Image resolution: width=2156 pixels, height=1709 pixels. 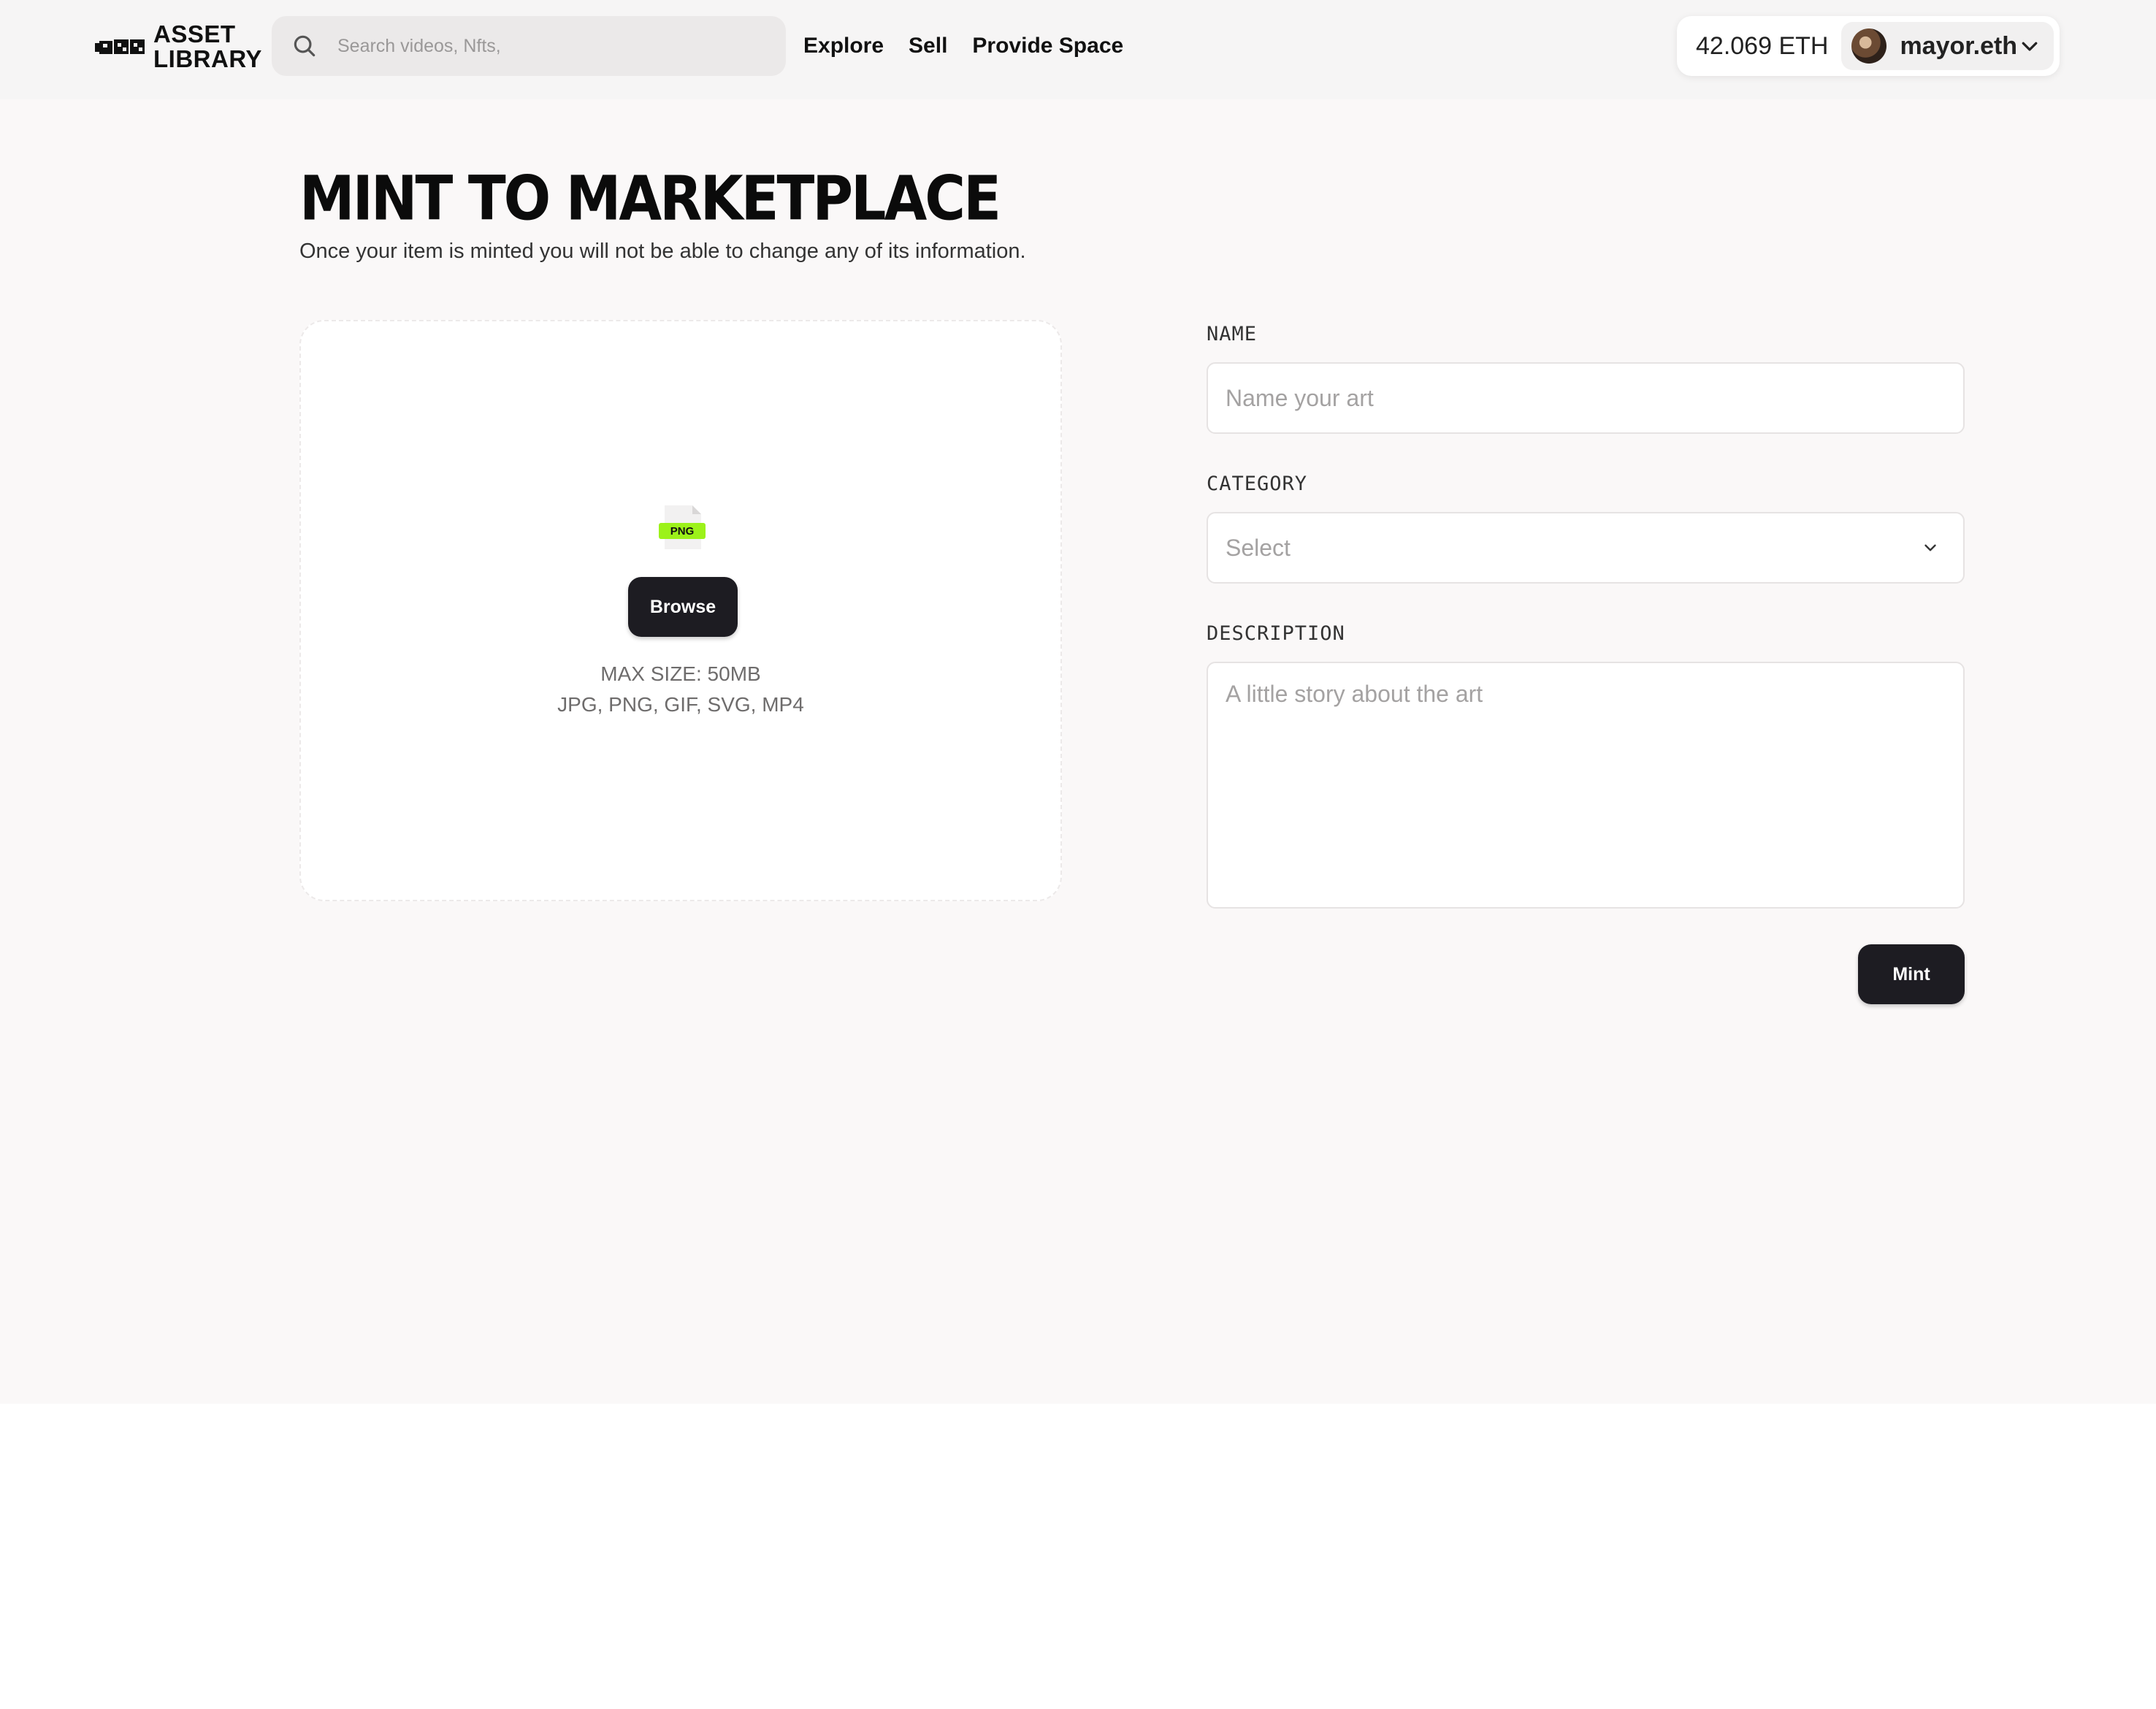 What do you see at coordinates (1047, 46) in the screenshot?
I see `nav-provide-space-link: Provide Space` at bounding box center [1047, 46].